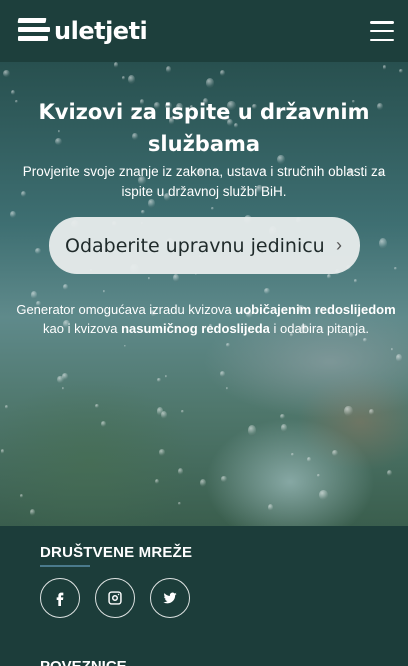 Image resolution: width=408 pixels, height=666 pixels. Describe the element at coordinates (116, 552) in the screenshot. I see `social-title: DRUŠTVENE MREŽE` at that location.